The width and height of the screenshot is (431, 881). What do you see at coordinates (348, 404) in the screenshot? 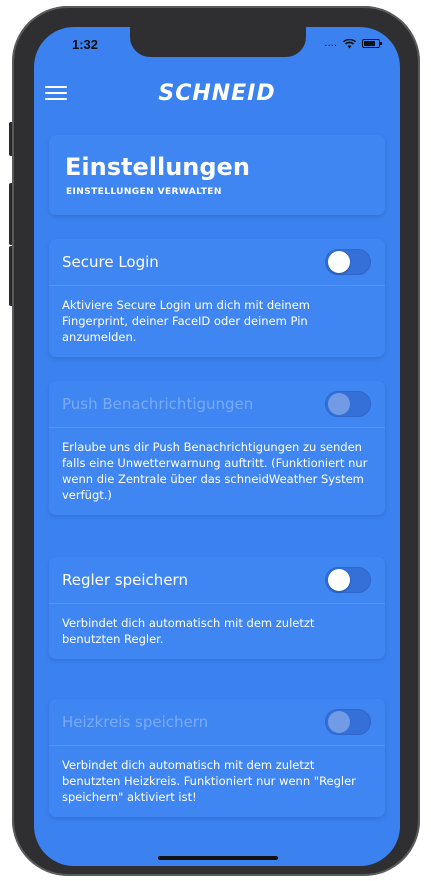
I see `push-notifications-toggle` at bounding box center [348, 404].